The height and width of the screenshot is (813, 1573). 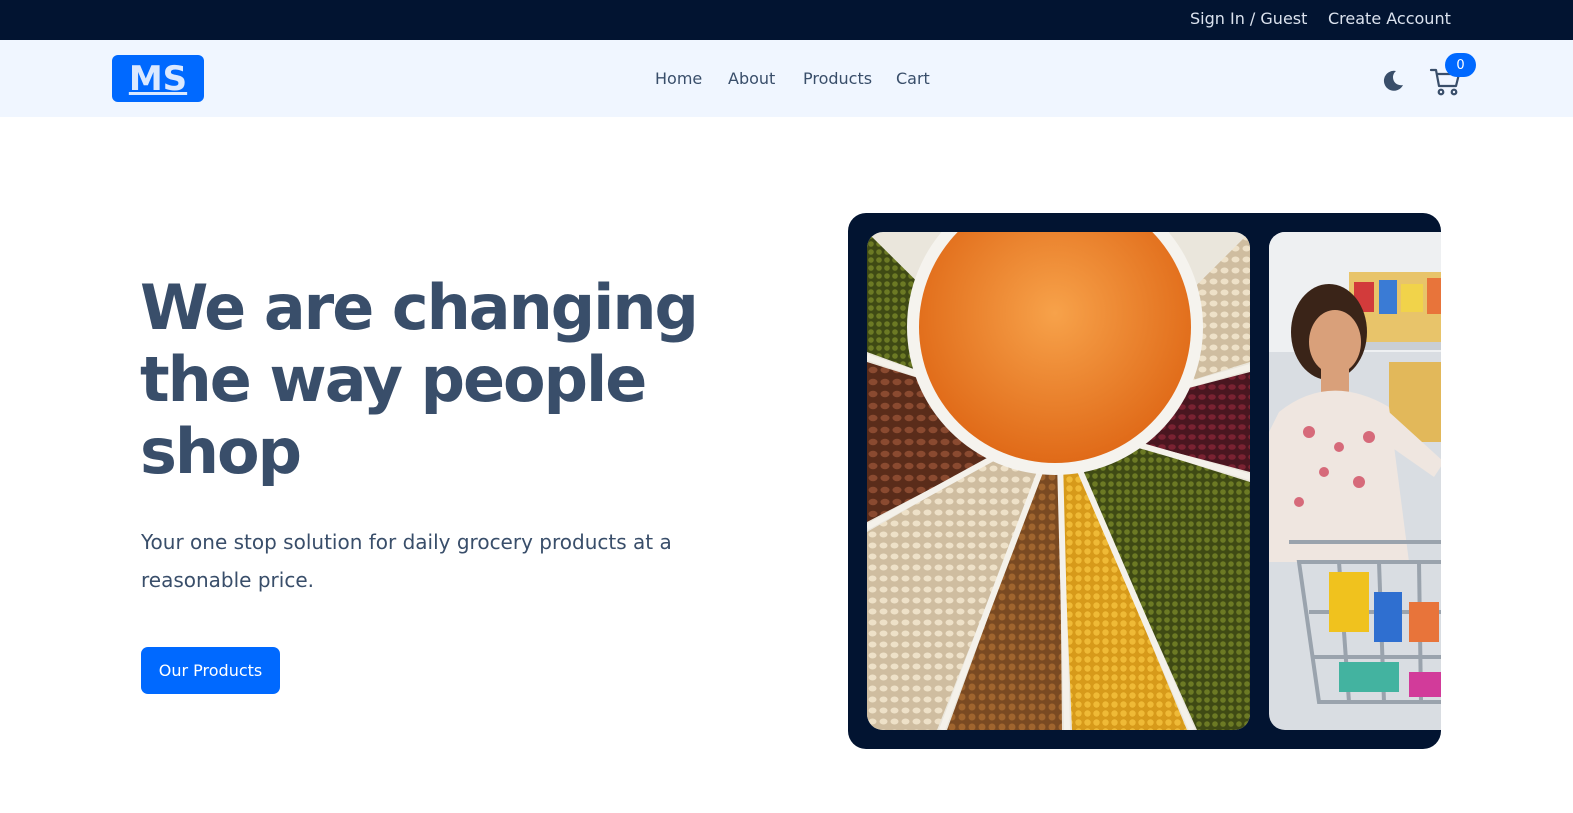 I want to click on moon-icon, so click(x=1393, y=80).